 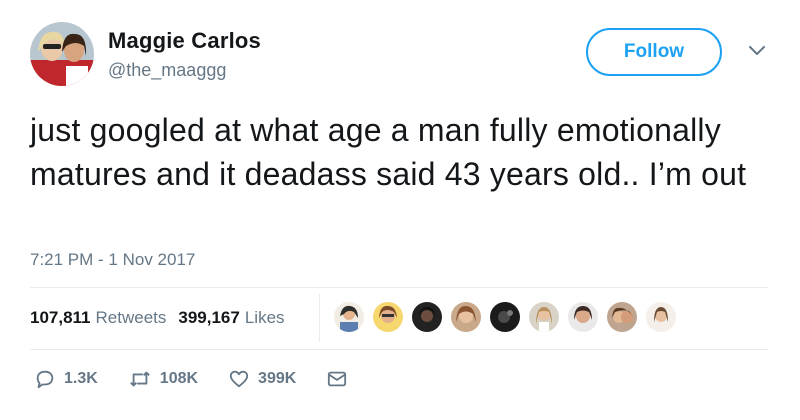 I want to click on author-name: Maggie Carlos, so click(x=184, y=41).